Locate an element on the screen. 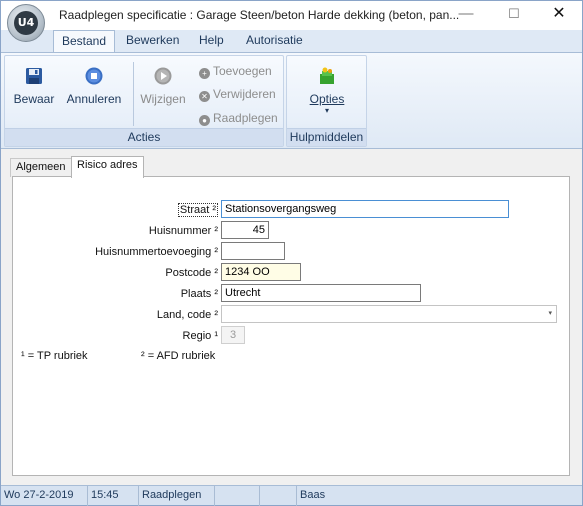 The height and width of the screenshot is (506, 583). app-logo-text: U4 is located at coordinates (26, 23).